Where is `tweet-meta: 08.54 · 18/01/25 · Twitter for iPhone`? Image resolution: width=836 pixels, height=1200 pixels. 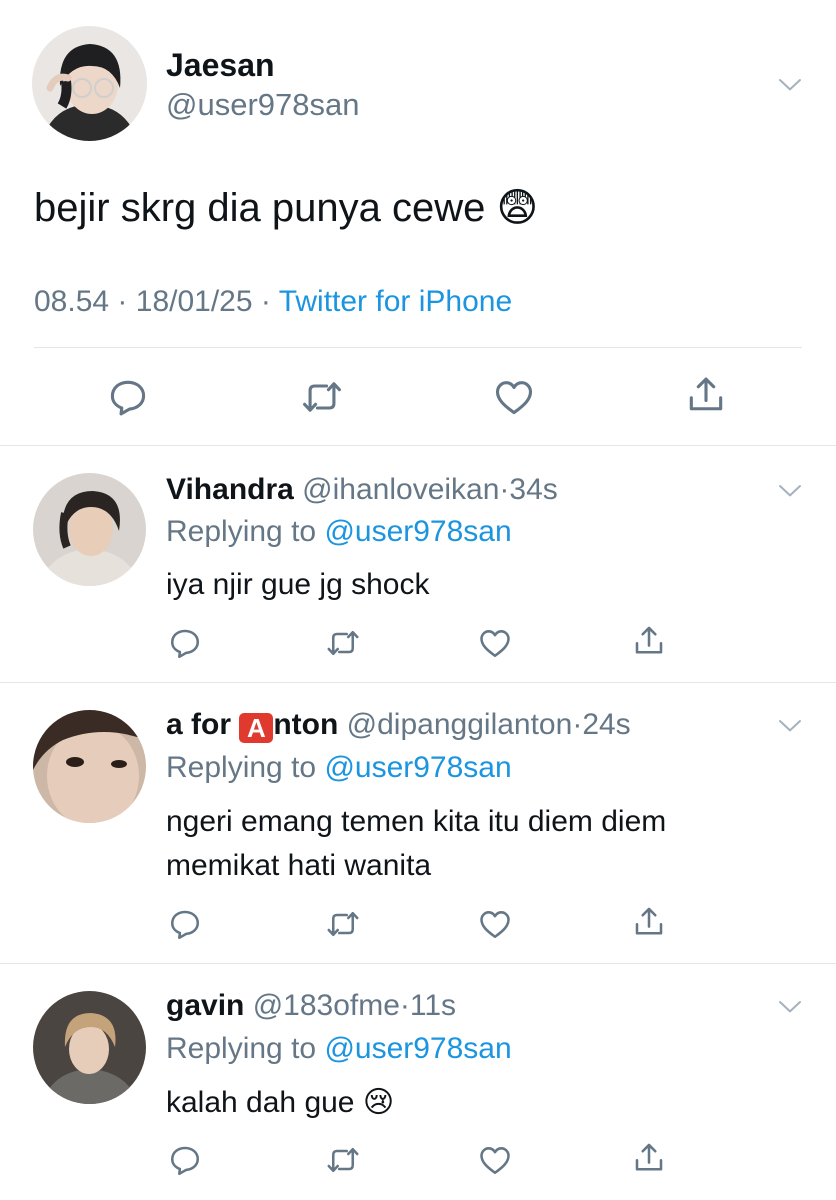
tweet-meta: 08.54 · 18/01/25 · Twitter for iPhone is located at coordinates (273, 302).